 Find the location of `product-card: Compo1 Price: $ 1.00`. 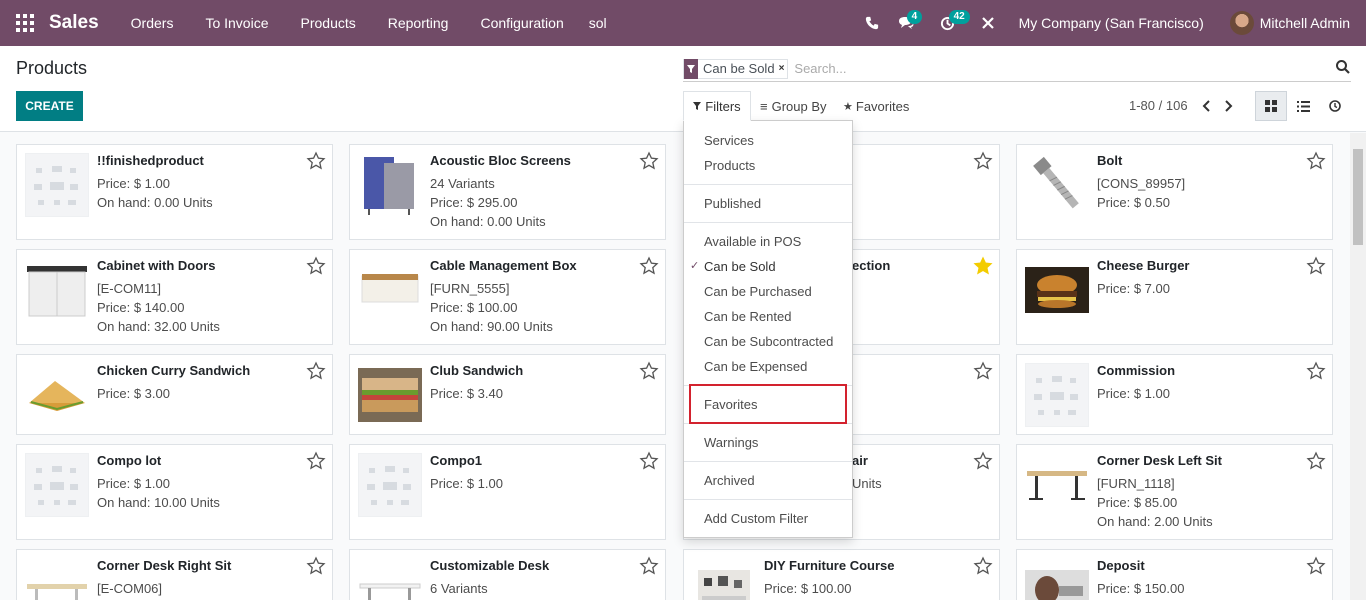

product-card: Compo1 Price: $ 1.00 is located at coordinates (507, 492).